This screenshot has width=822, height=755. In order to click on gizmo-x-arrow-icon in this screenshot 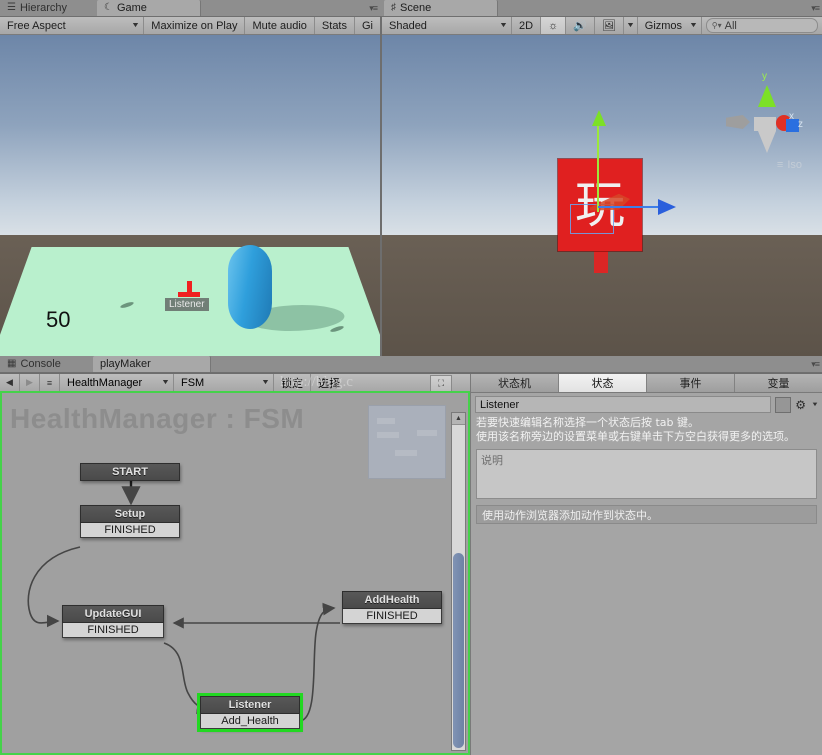, I will do `click(667, 207)`.